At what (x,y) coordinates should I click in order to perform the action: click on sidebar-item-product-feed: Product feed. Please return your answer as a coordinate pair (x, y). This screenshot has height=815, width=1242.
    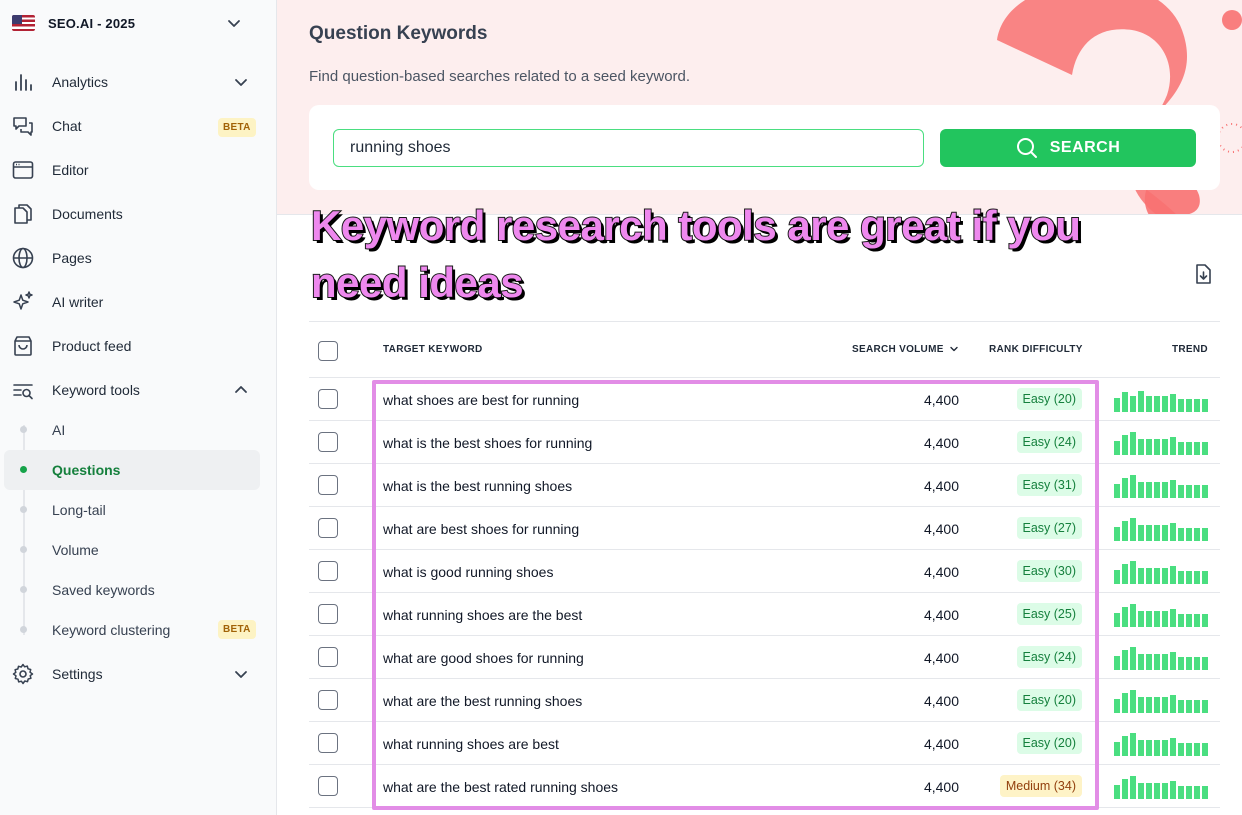
    Looking at the image, I should click on (138, 346).